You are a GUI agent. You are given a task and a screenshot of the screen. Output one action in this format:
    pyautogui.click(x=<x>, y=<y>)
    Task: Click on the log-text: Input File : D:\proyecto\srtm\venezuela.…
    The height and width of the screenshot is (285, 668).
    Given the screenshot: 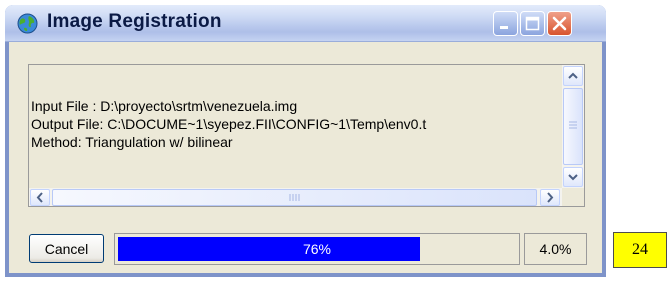 What is the action you would take?
    pyautogui.click(x=228, y=124)
    